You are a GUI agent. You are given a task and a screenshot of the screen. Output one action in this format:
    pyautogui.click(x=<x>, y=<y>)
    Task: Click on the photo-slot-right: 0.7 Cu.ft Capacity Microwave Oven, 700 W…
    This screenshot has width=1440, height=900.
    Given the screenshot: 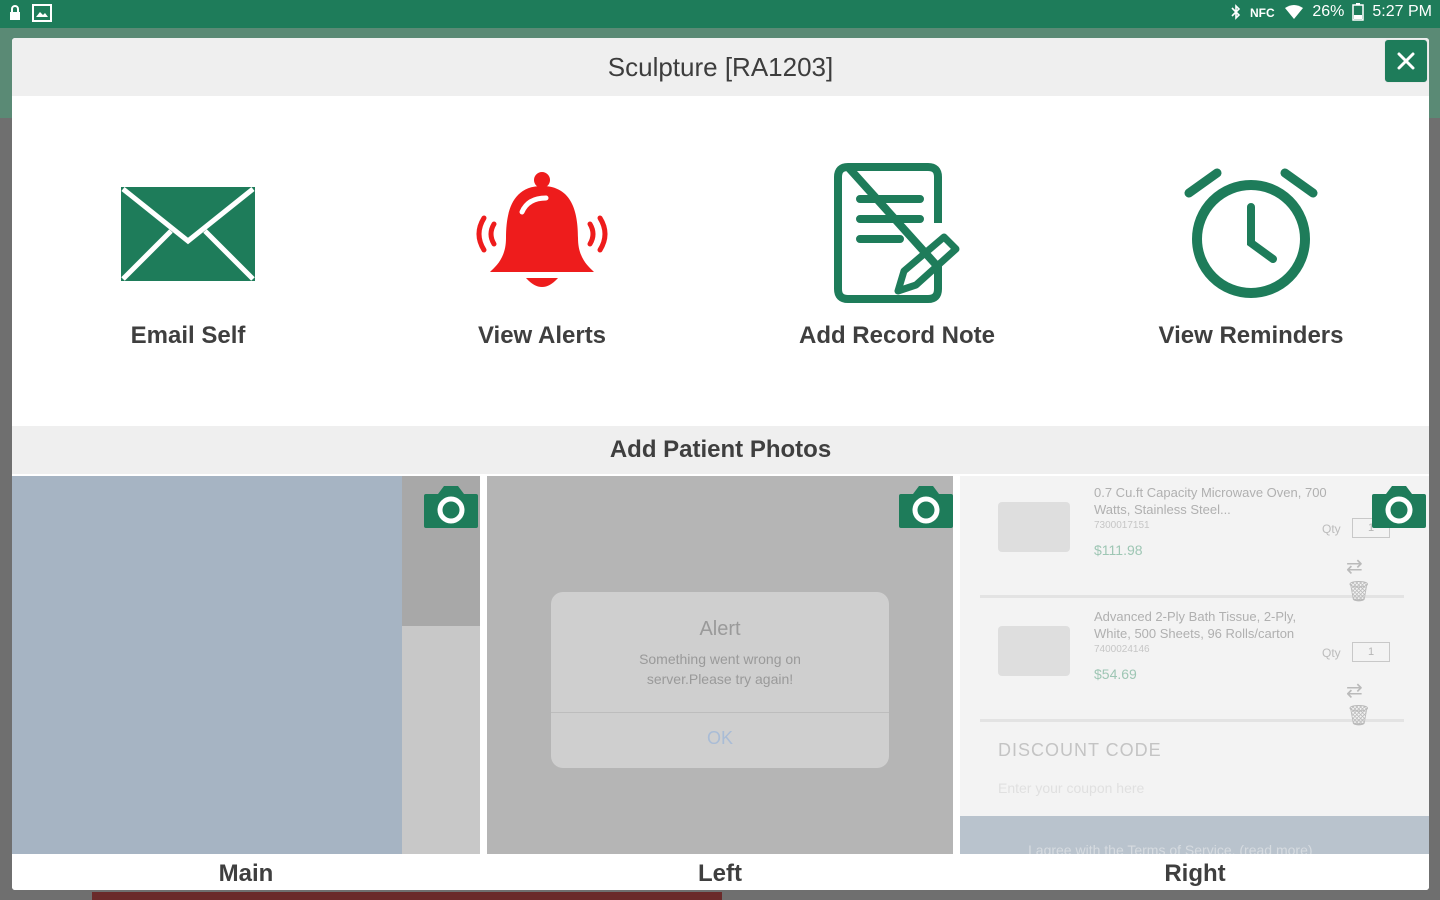 What is the action you would take?
    pyautogui.click(x=1194, y=665)
    